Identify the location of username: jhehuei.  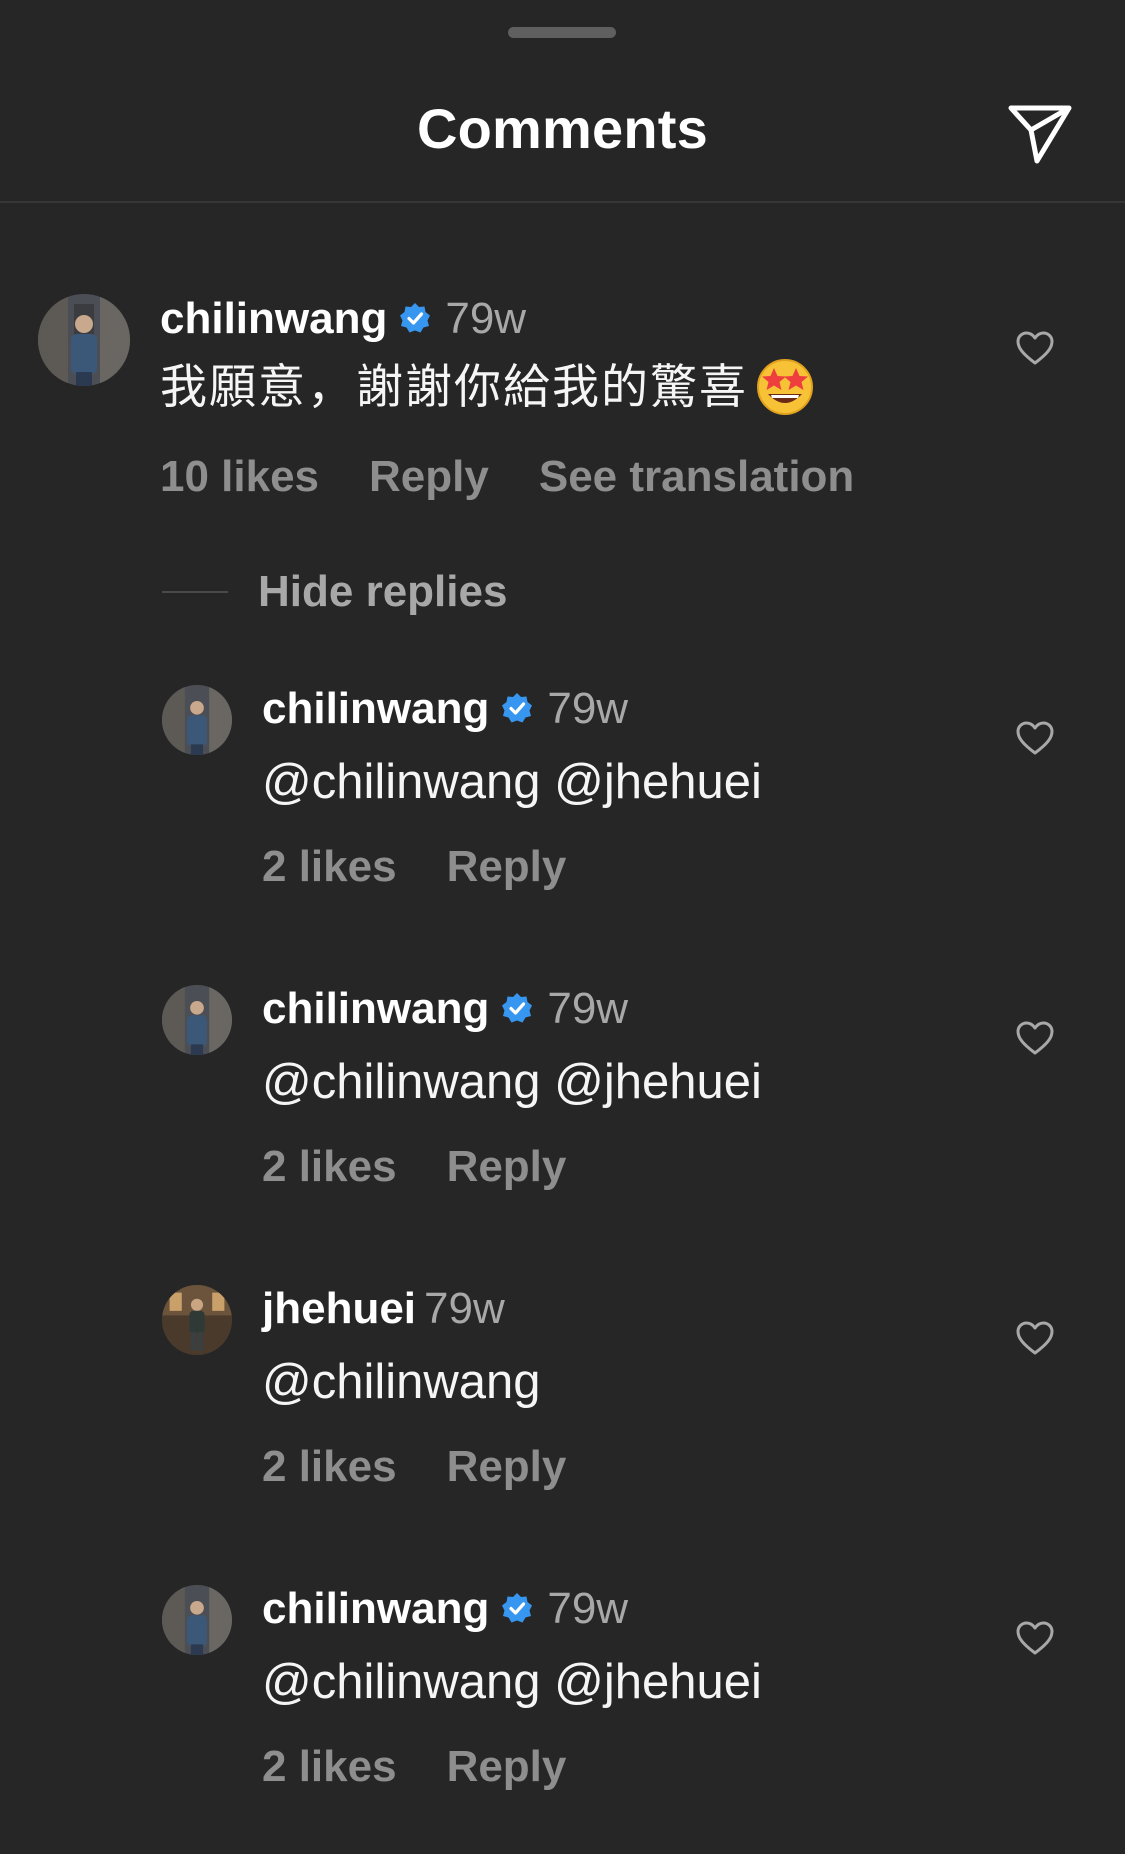
(339, 1308).